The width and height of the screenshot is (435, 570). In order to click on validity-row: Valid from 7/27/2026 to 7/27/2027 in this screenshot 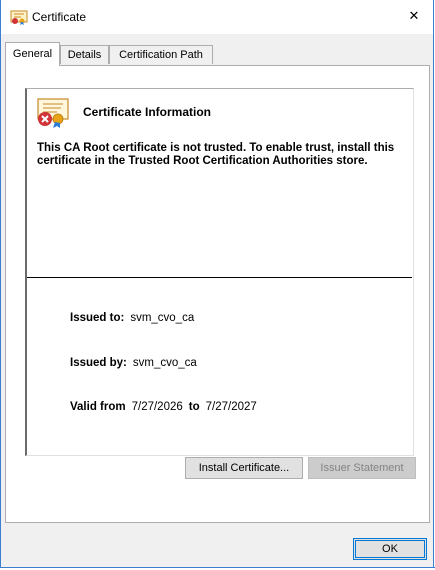, I will do `click(163, 407)`.